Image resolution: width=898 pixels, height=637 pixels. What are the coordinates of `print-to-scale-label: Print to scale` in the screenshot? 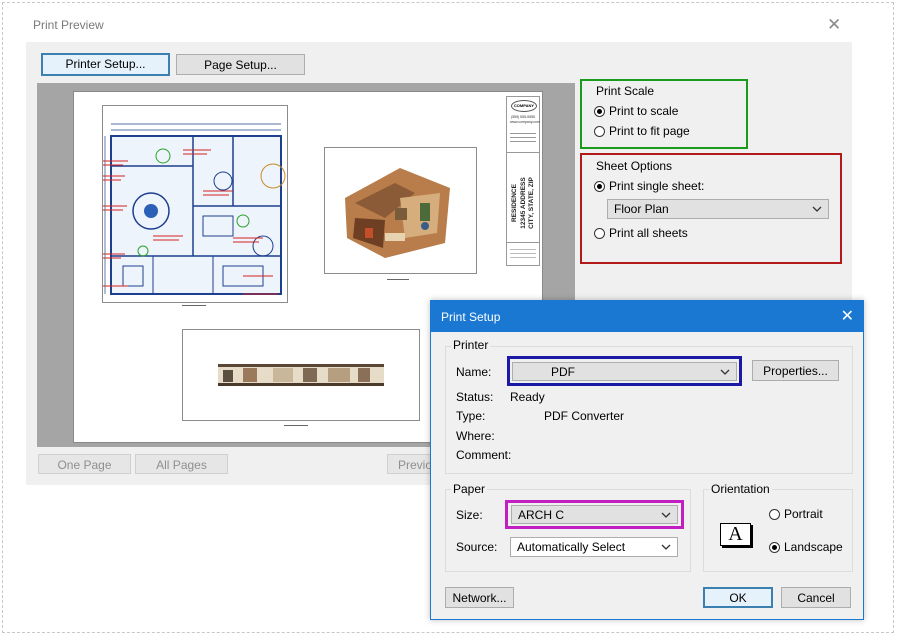 It's located at (644, 111).